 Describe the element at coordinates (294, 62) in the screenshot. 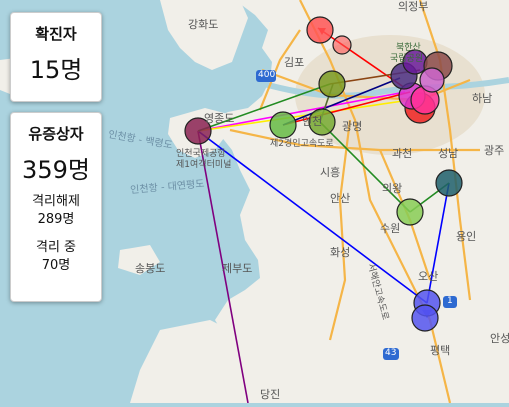

I see `label-gimpo: 김포` at that location.